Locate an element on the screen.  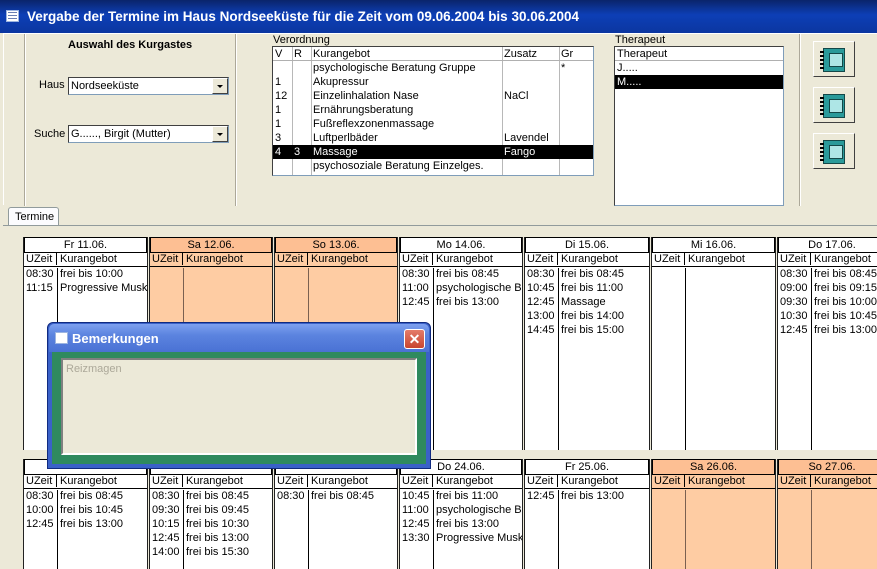
tab-termine: Termine is located at coordinates (33, 216).